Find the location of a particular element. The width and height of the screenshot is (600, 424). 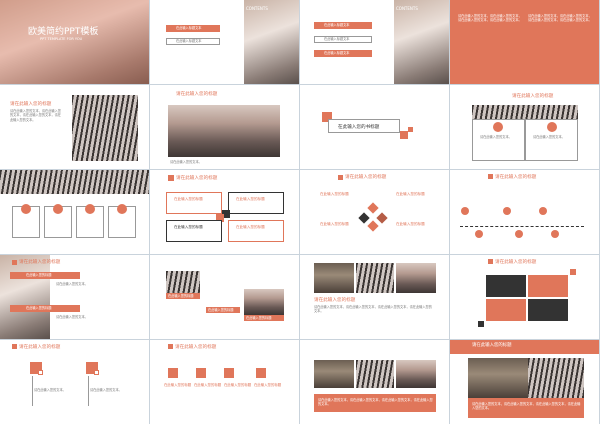

slide-17: 请在此输入您的标题 请在此输入您的文本。 请在此输入您的文本。 is located at coordinates (74, 382).